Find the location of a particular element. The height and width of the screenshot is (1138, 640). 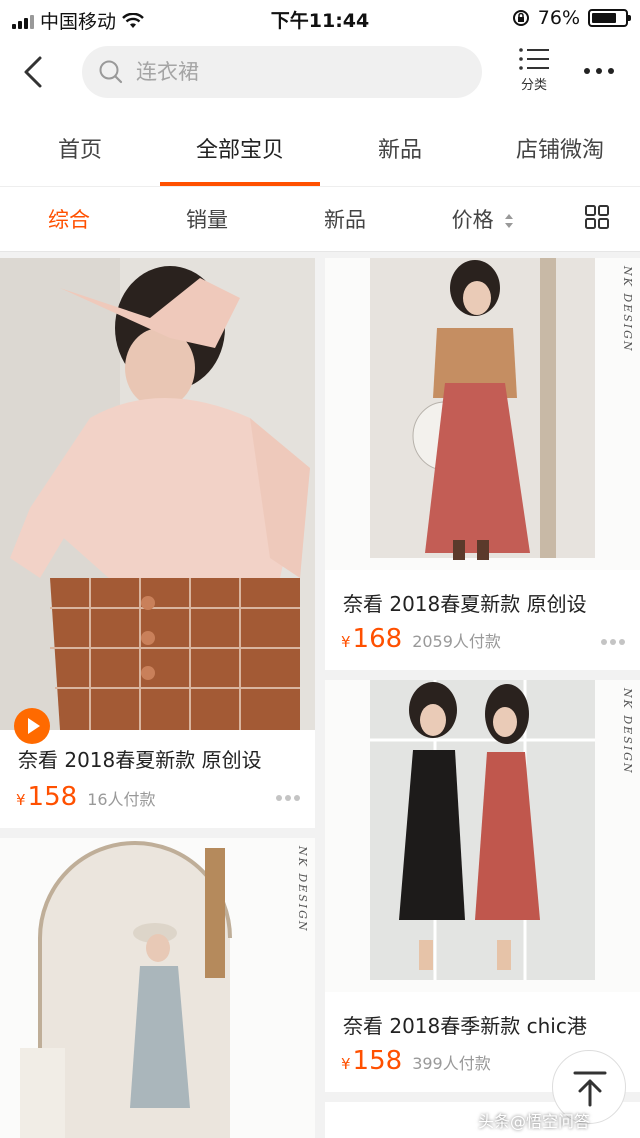

battery-area: 76% is located at coordinates (571, 18).